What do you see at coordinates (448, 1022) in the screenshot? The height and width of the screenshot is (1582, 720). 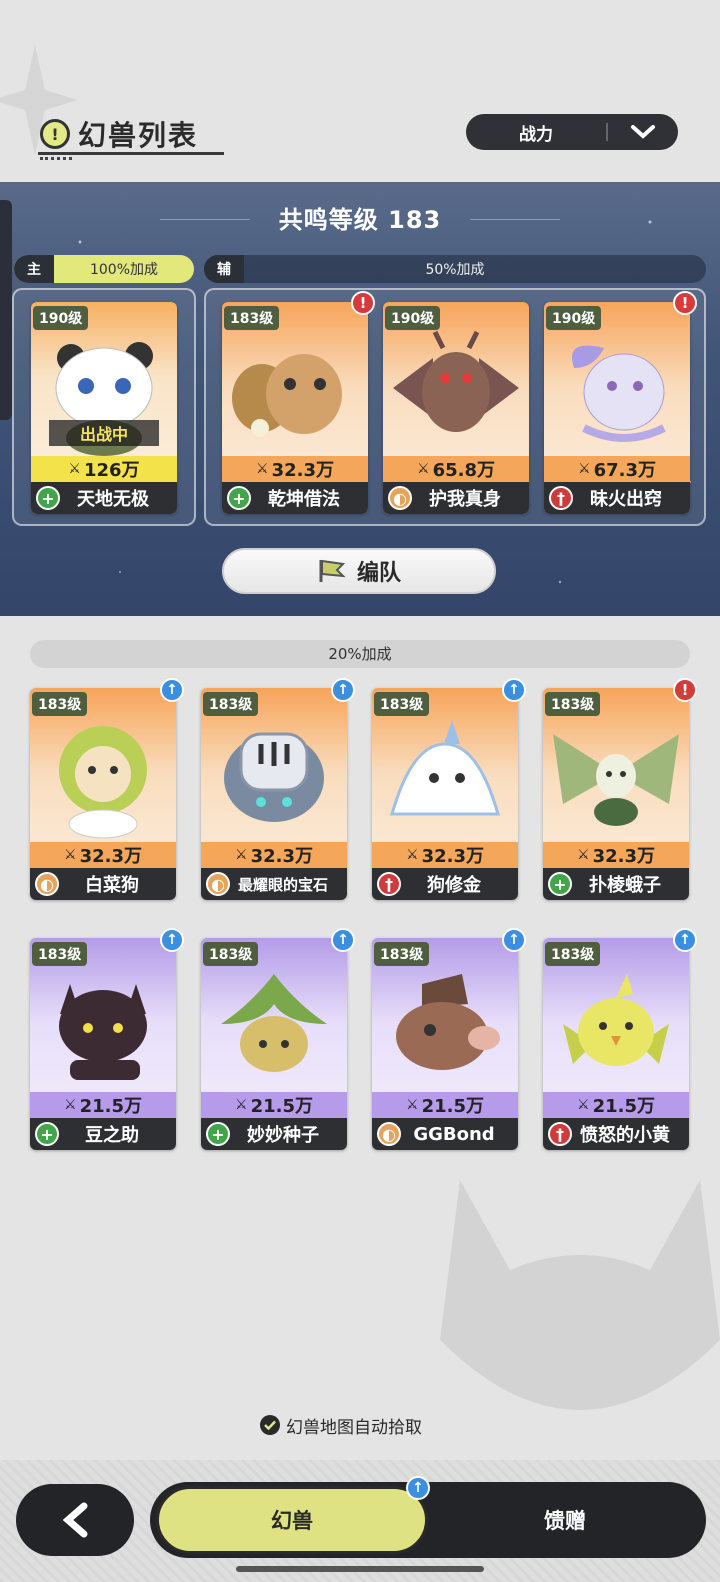 I see `beast-art-boar` at bounding box center [448, 1022].